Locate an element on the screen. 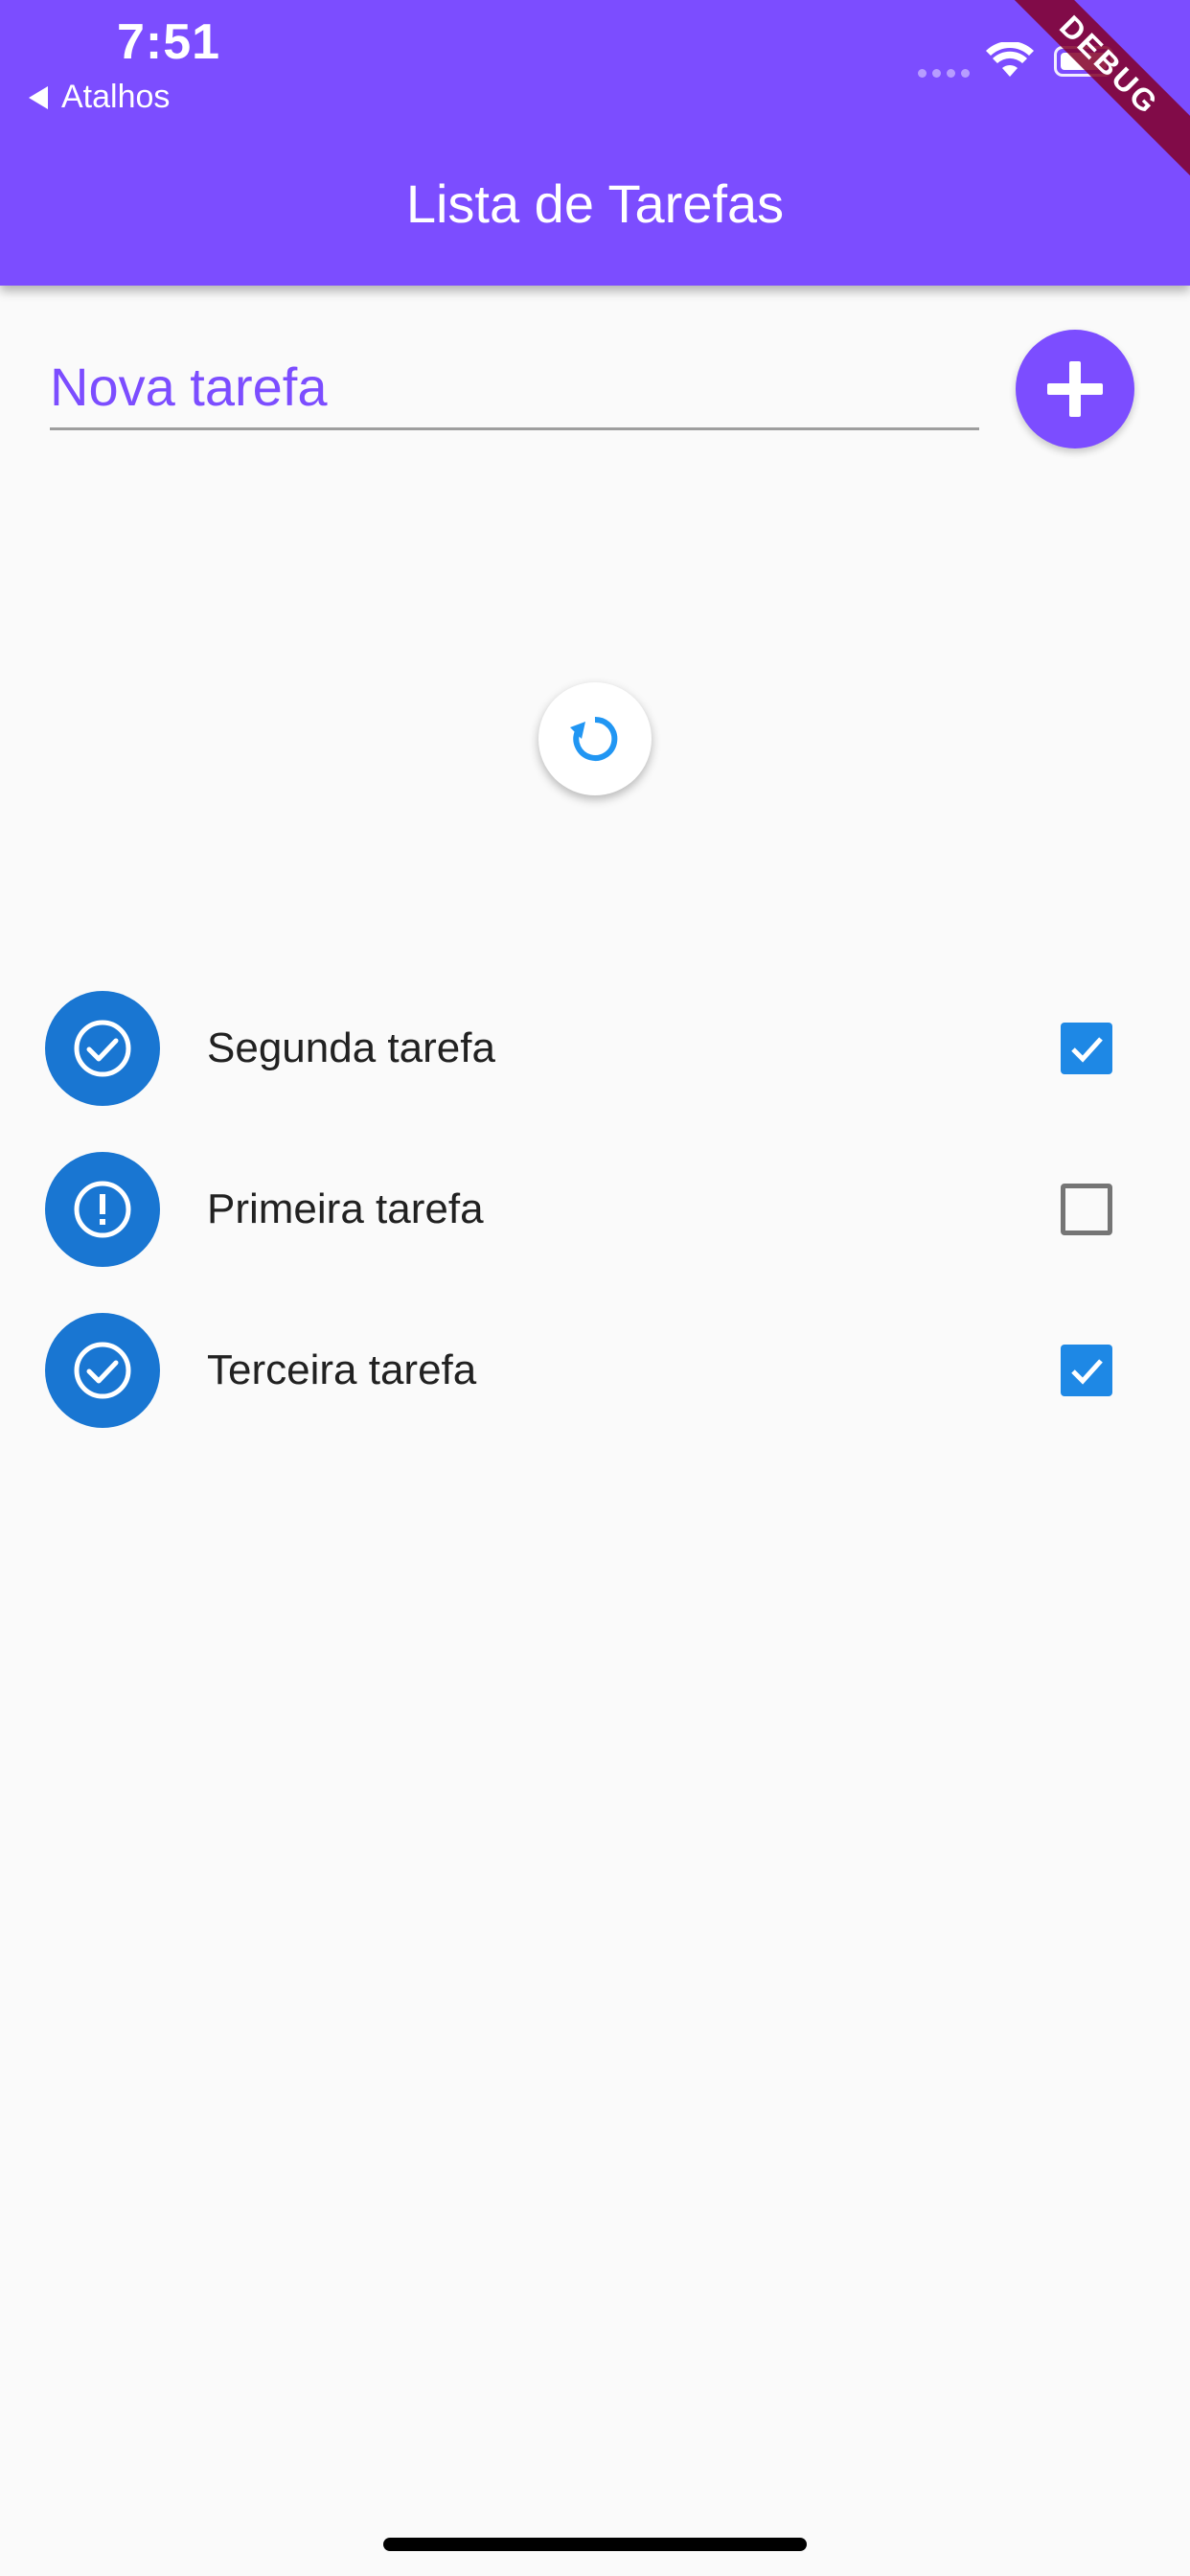 The width and height of the screenshot is (1190, 2576). new-task-input is located at coordinates (514, 387).